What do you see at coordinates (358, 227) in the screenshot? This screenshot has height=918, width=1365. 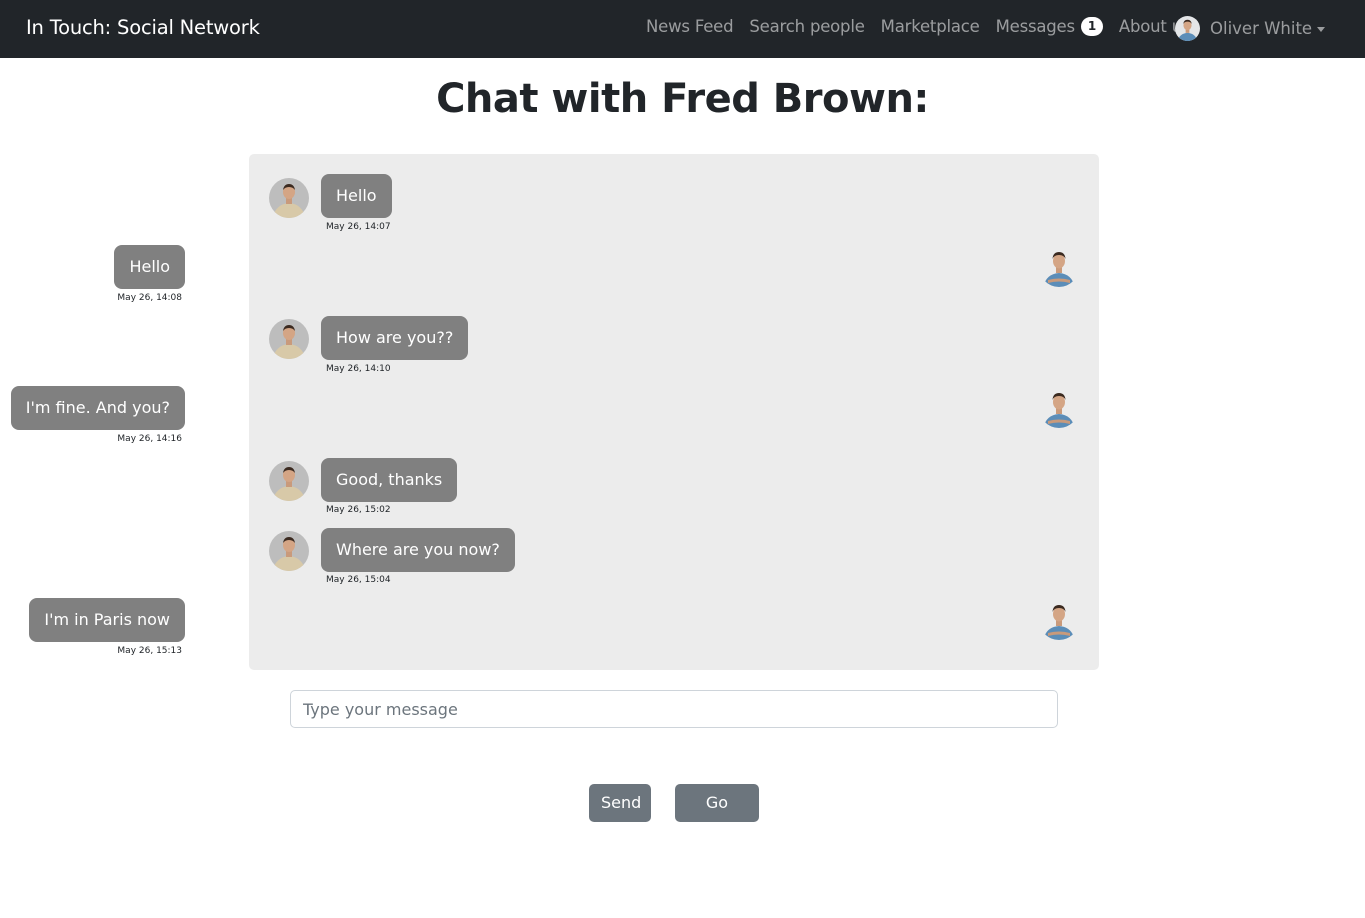 I see `message-timestamp: May 26, 14:07` at bounding box center [358, 227].